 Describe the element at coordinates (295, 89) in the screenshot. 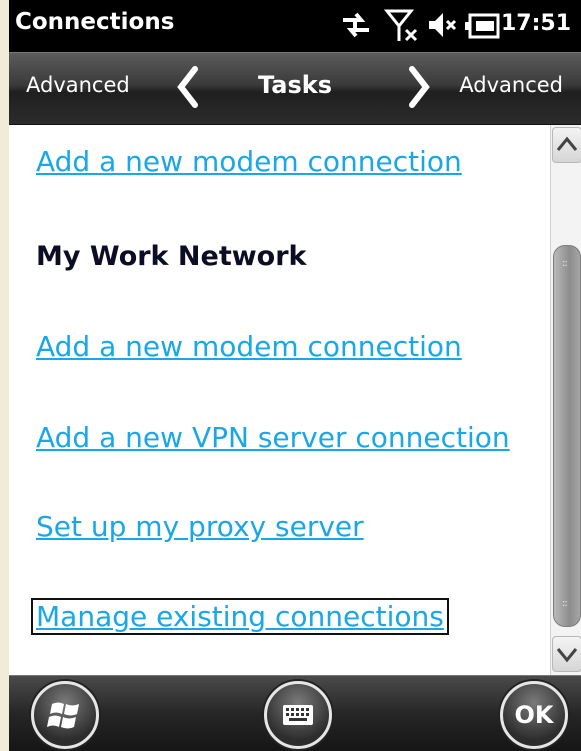

I see `nav-bar: Advanced Tasks Advanced` at that location.